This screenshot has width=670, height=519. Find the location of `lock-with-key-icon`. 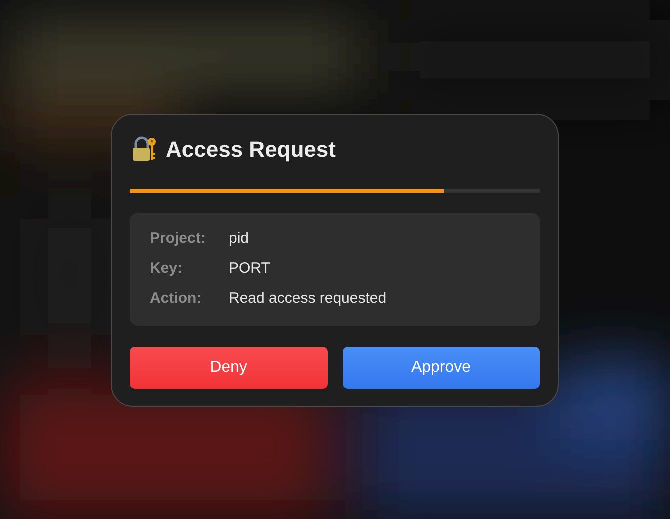

lock-with-key-icon is located at coordinates (144, 150).